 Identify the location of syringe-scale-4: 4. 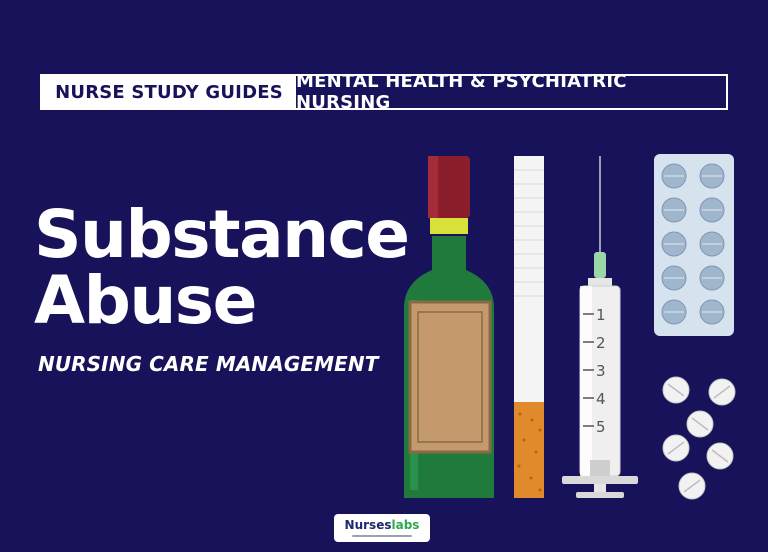
(601, 399).